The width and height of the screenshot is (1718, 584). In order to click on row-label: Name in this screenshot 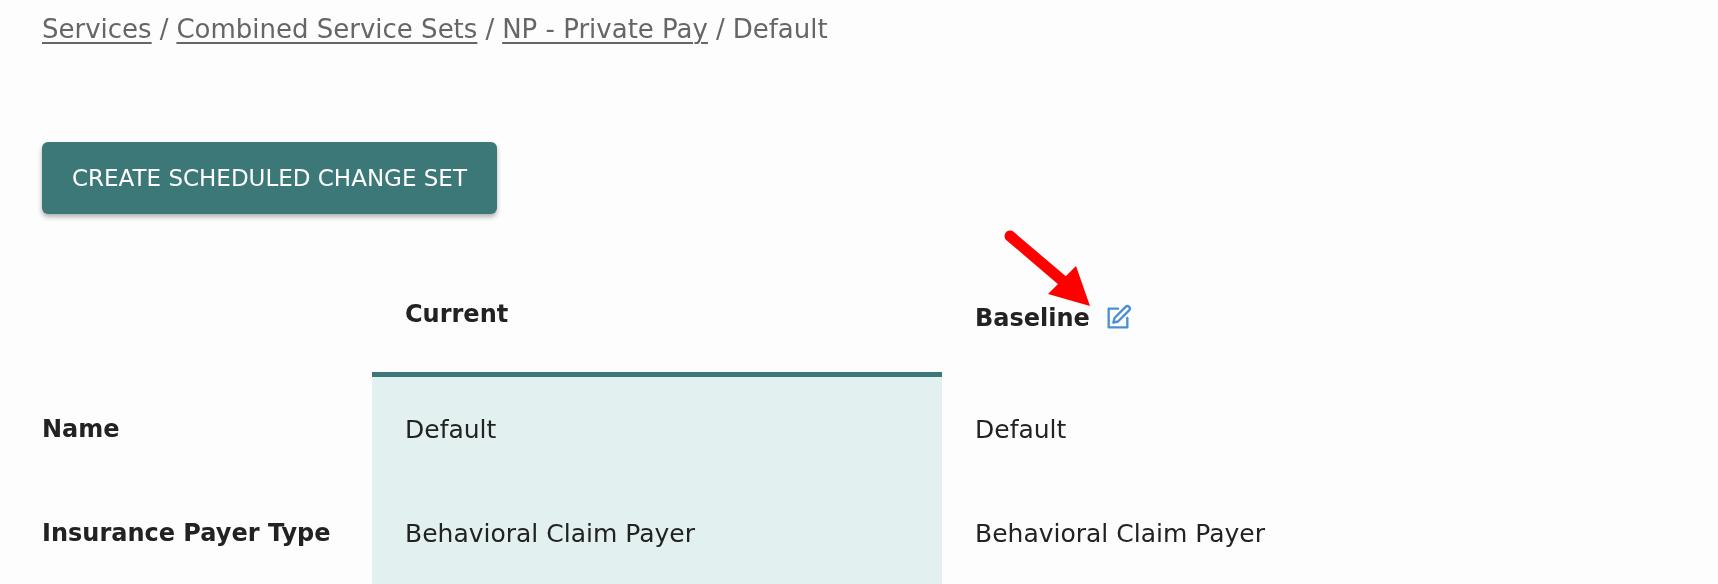, I will do `click(81, 429)`.